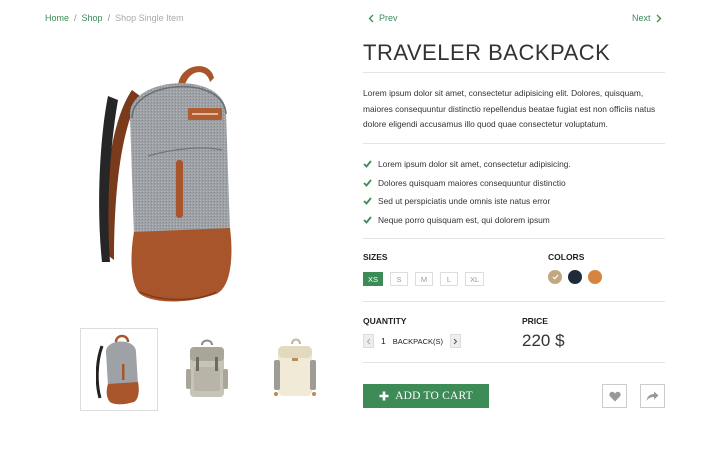 The image size is (720, 450). I want to click on prev-label: Prev, so click(388, 18).